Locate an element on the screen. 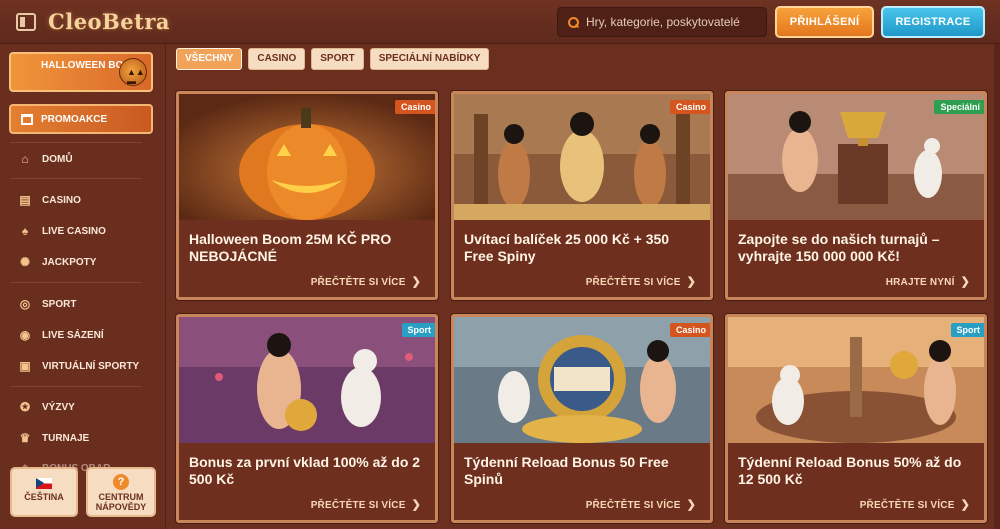  virtual-sport-icon: ▣ is located at coordinates (25, 366).